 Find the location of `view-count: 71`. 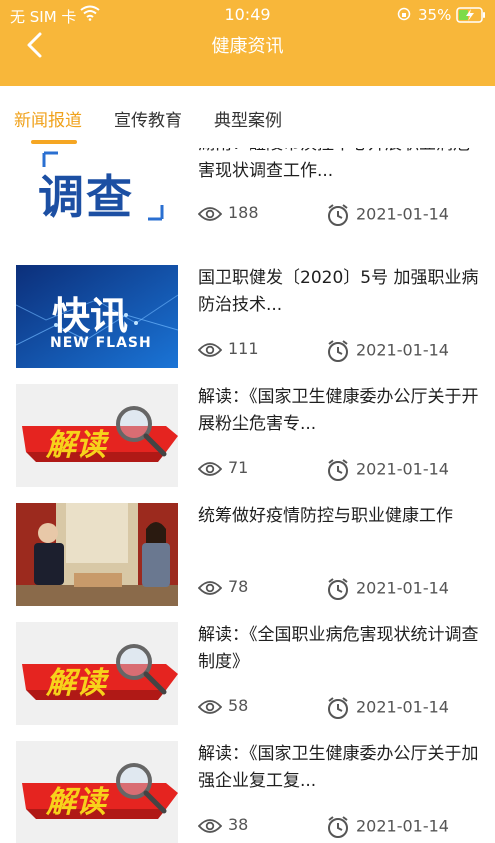

view-count: 71 is located at coordinates (223, 467).